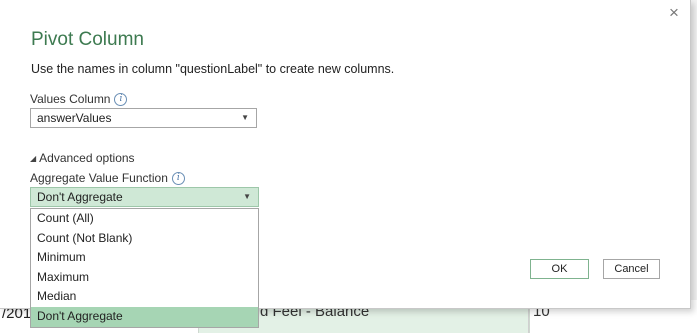  Describe the element at coordinates (144, 278) in the screenshot. I see `dropdown-option-maximum: Maximum` at that location.